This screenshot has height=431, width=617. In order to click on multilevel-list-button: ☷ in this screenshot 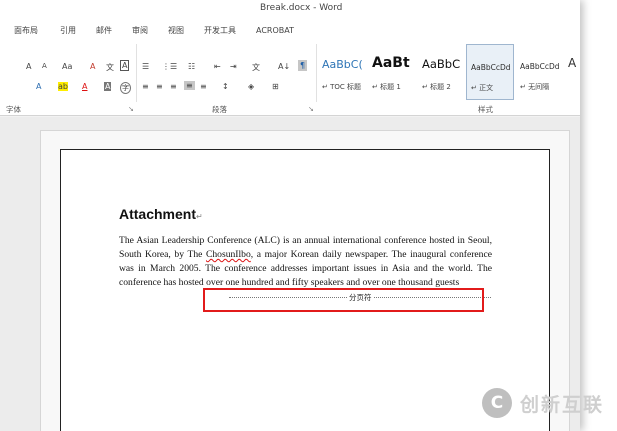, I will do `click(191, 66)`.